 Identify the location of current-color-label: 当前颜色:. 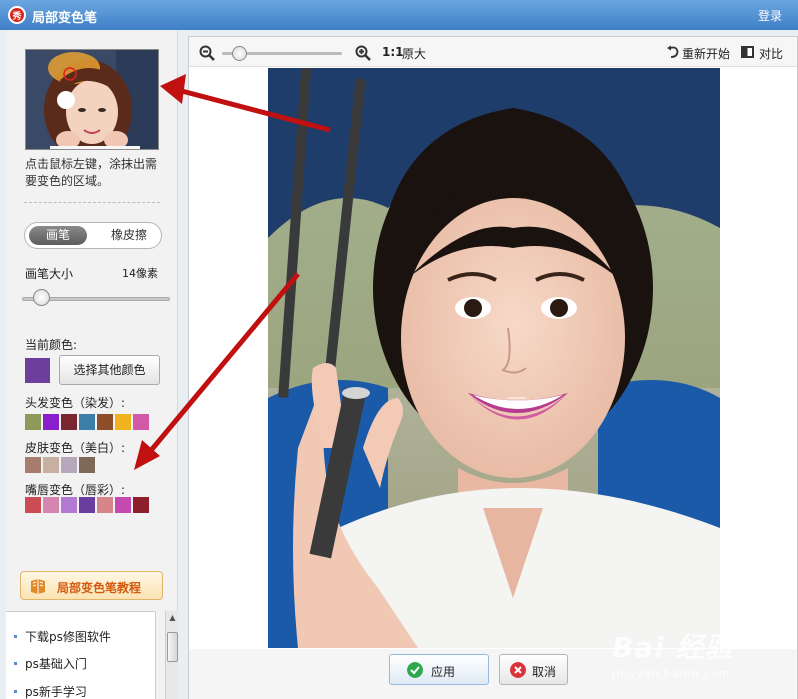
(51, 345).